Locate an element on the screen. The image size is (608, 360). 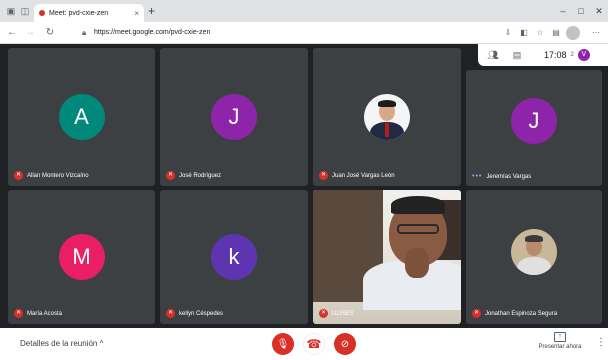
activities-count: 2 is located at coordinates (572, 55).